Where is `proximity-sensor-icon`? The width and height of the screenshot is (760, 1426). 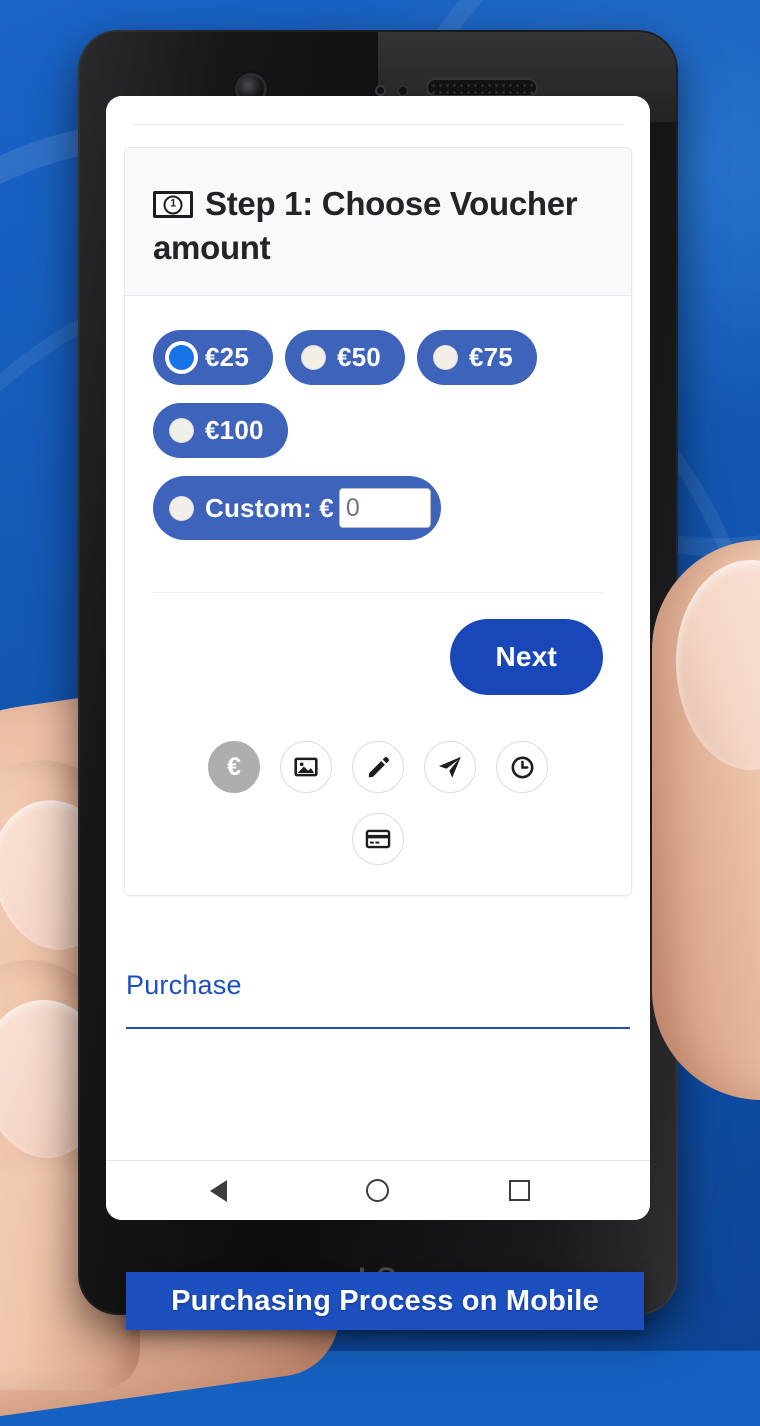 proximity-sensor-icon is located at coordinates (380, 90).